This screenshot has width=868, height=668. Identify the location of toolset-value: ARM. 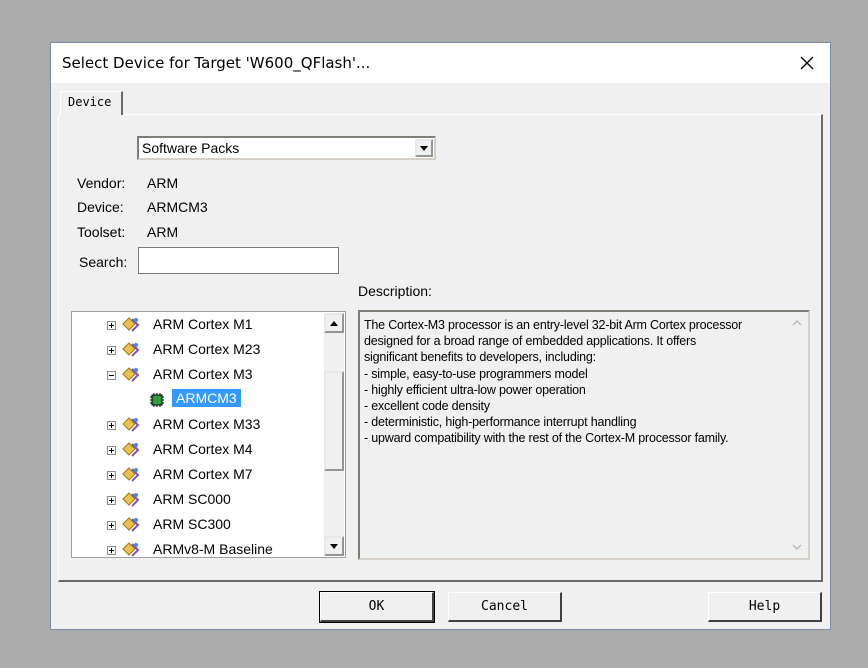
(163, 232).